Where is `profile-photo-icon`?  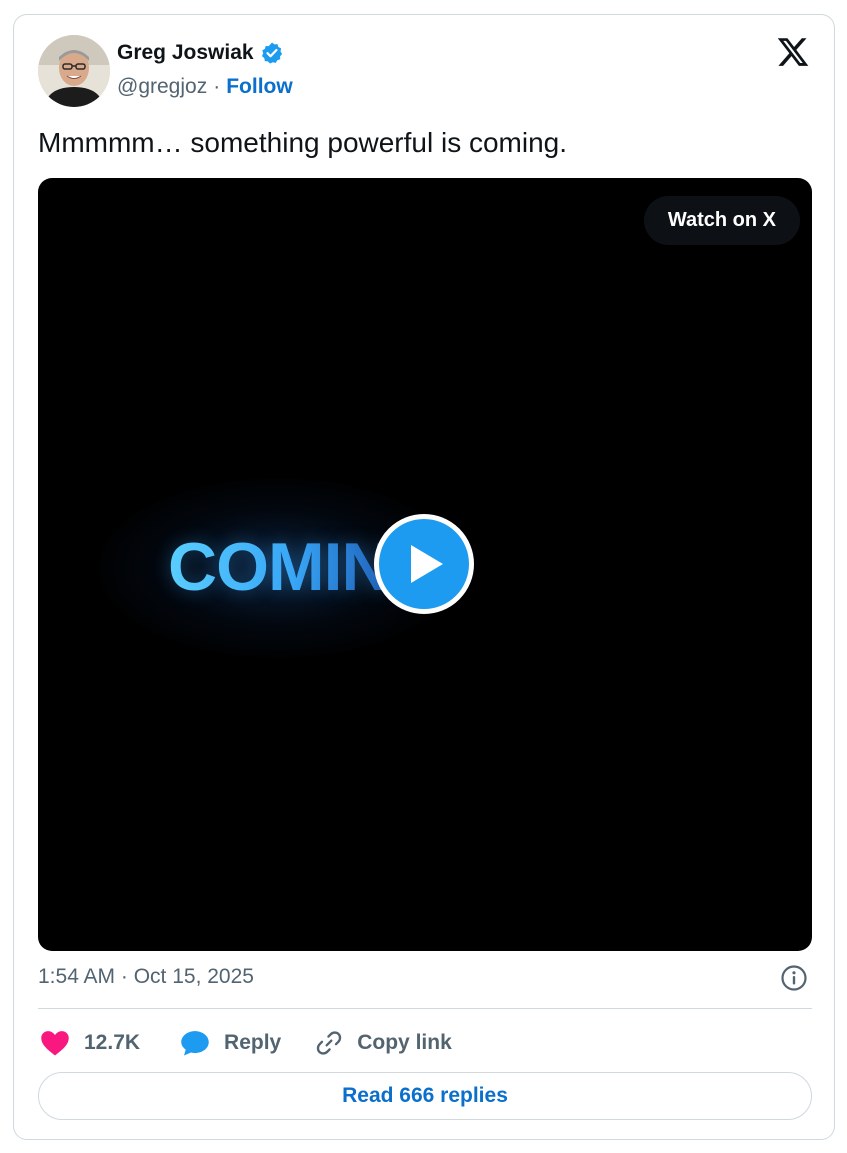 profile-photo-icon is located at coordinates (74, 71).